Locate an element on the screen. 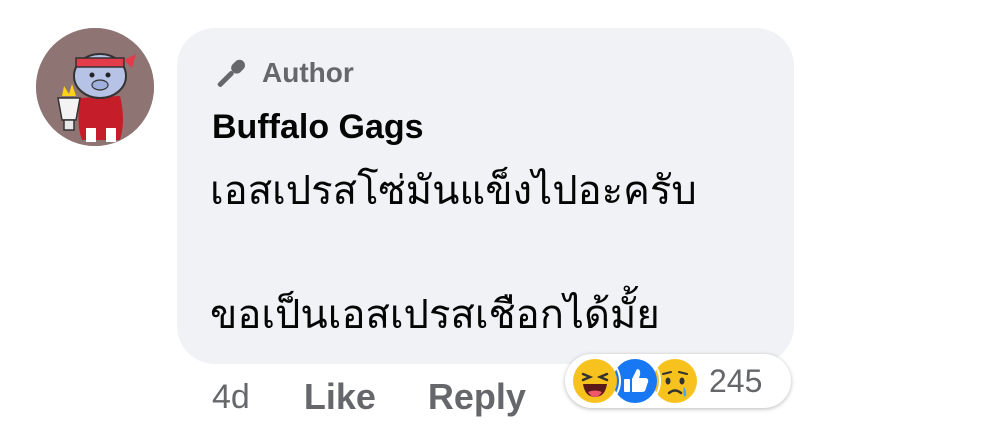 The width and height of the screenshot is (1003, 438). microphone-icon is located at coordinates (231, 73).